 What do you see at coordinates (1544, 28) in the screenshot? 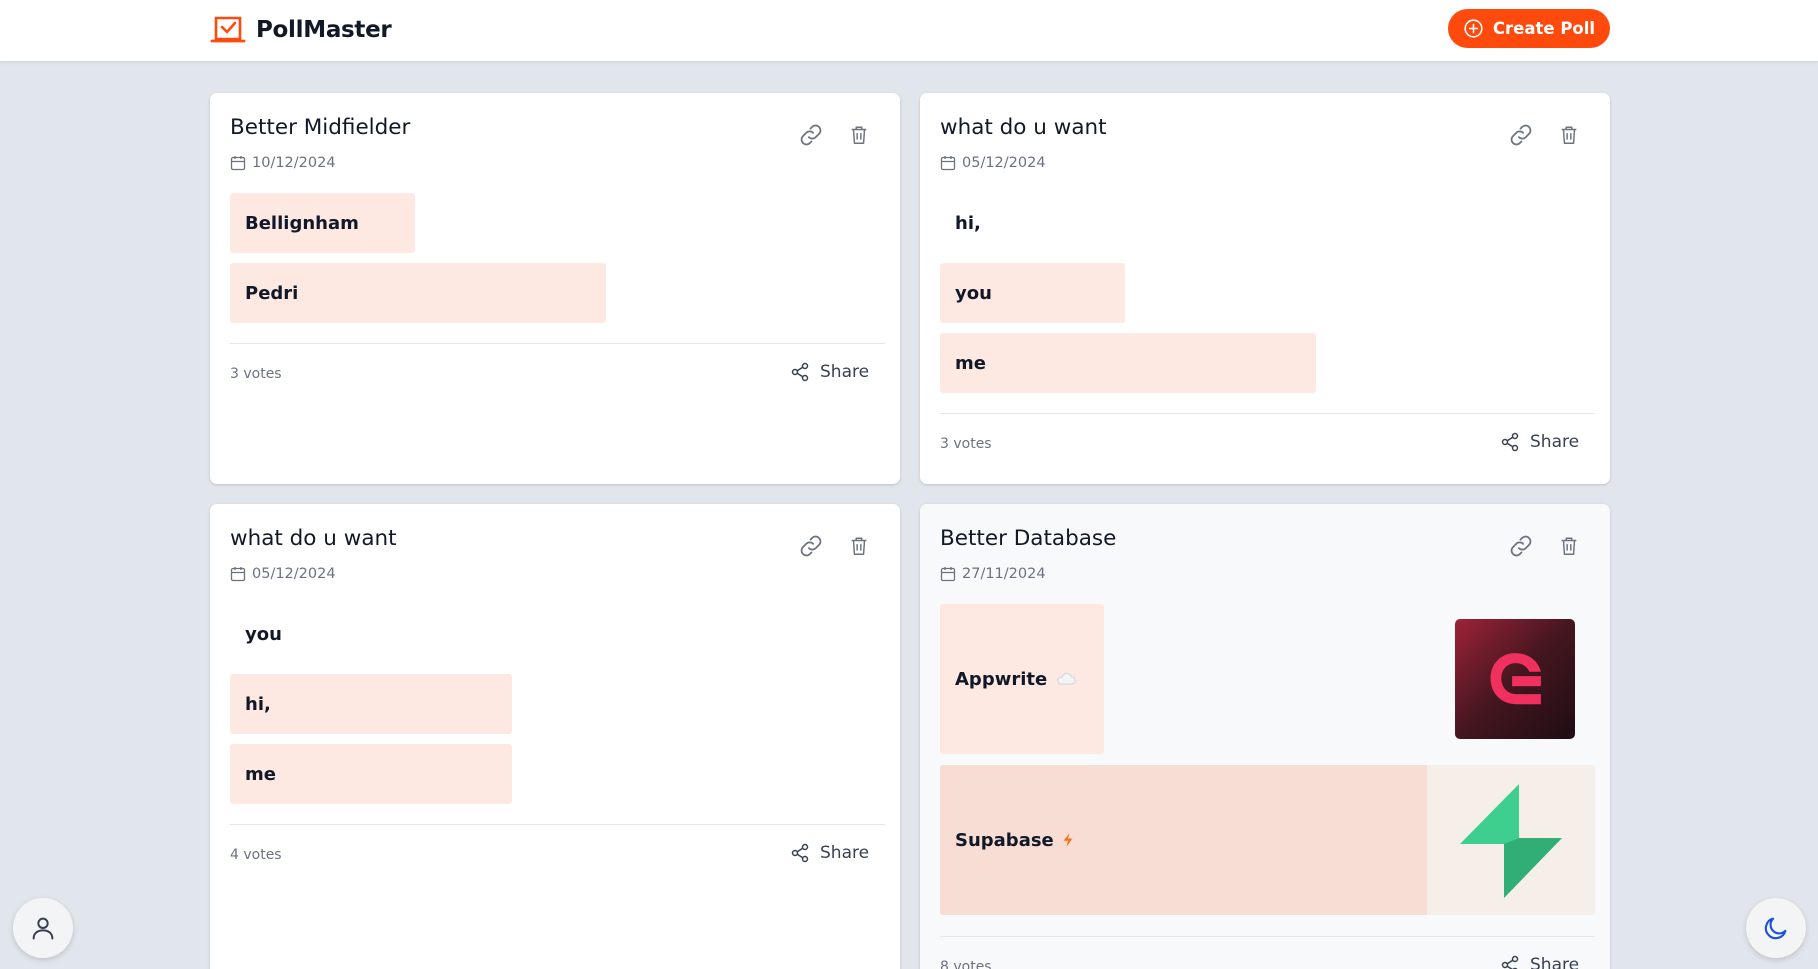
I see `create-poll-label: Create Poll` at bounding box center [1544, 28].